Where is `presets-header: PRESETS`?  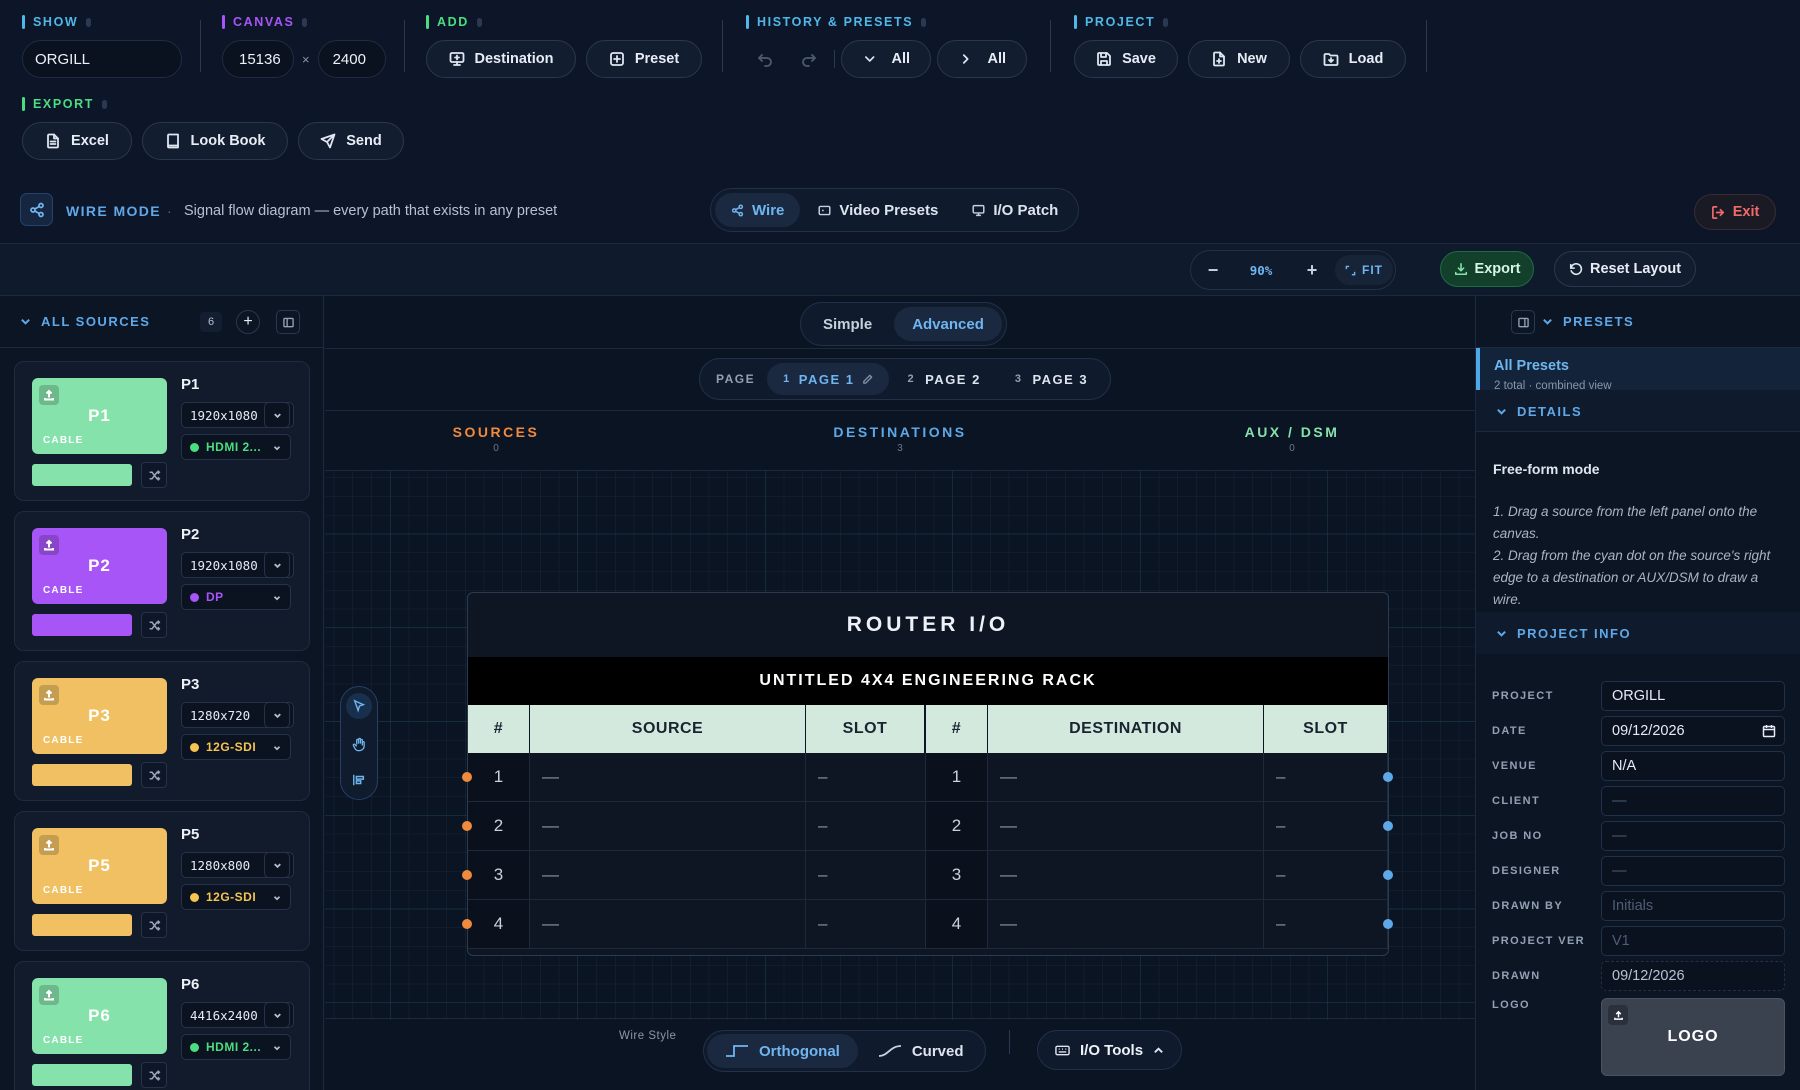 presets-header: PRESETS is located at coordinates (1588, 321).